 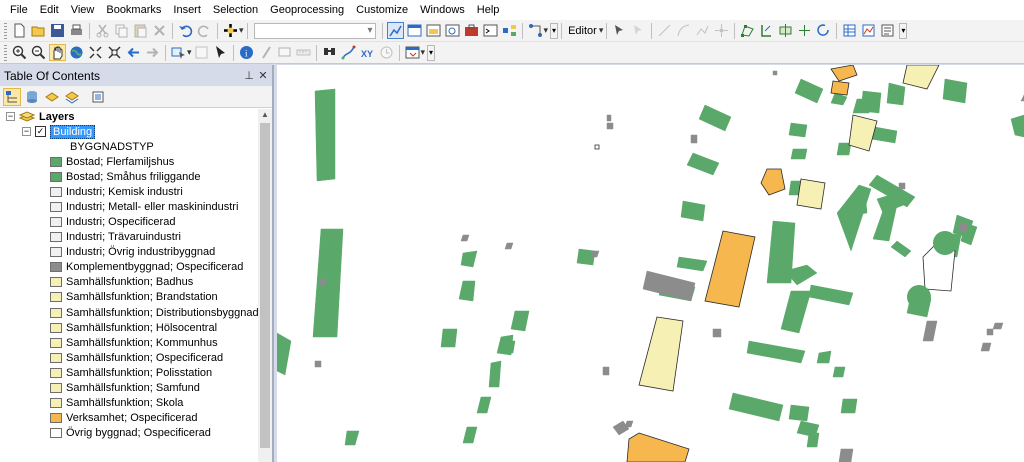 What do you see at coordinates (747, 30) in the screenshot?
I see `edit-vertices-icon` at bounding box center [747, 30].